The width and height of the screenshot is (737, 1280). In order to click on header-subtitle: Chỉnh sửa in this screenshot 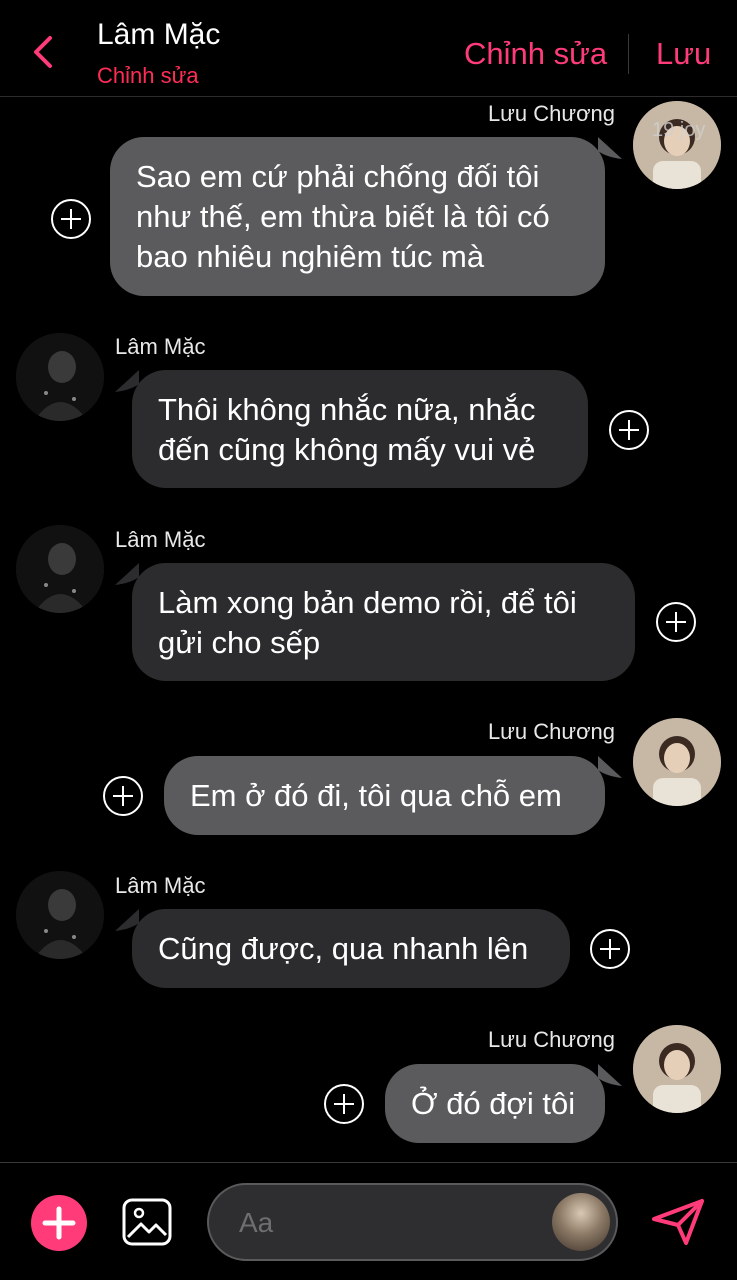, I will do `click(148, 76)`.